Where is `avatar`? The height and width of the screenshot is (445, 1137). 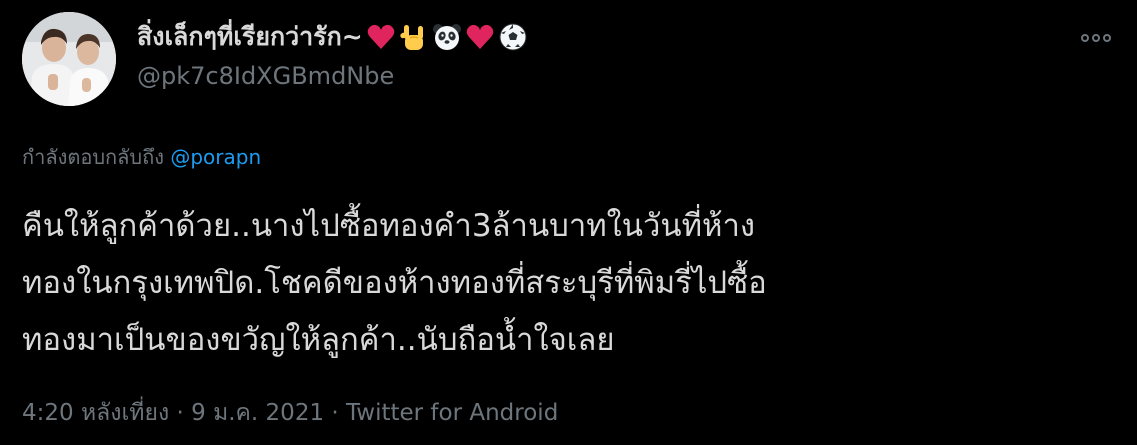
avatar is located at coordinates (69, 59).